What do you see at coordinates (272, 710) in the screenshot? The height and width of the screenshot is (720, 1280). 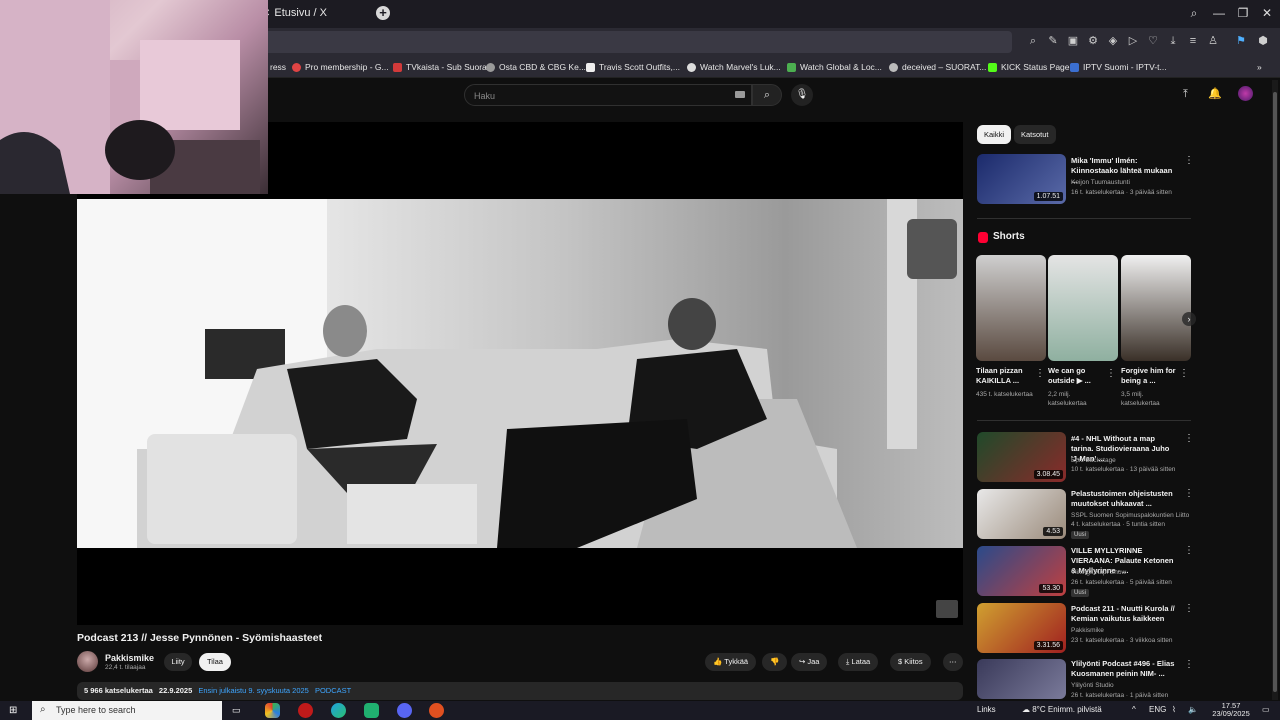 I see `chrome-icon` at bounding box center [272, 710].